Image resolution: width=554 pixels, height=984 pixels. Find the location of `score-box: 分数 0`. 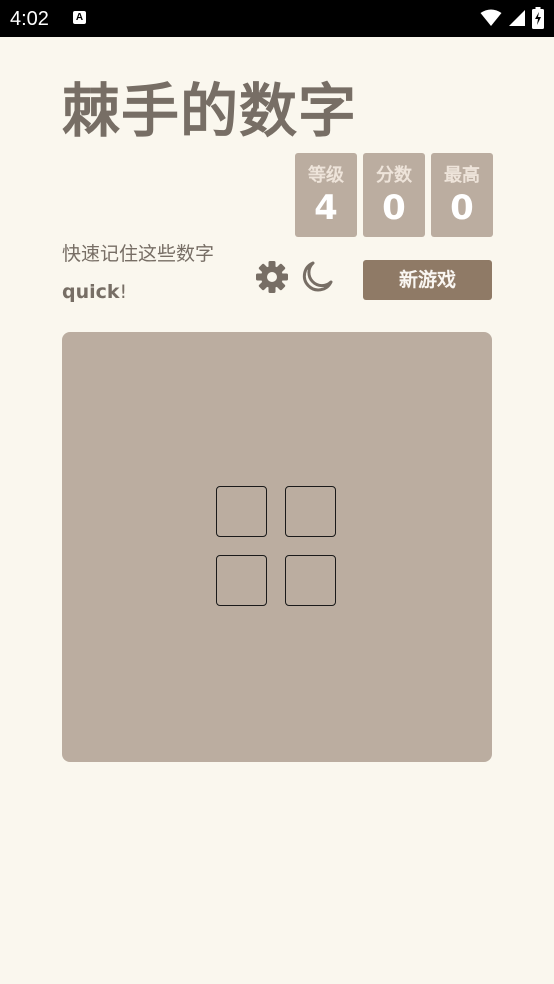

score-box: 分数 0 is located at coordinates (394, 195).